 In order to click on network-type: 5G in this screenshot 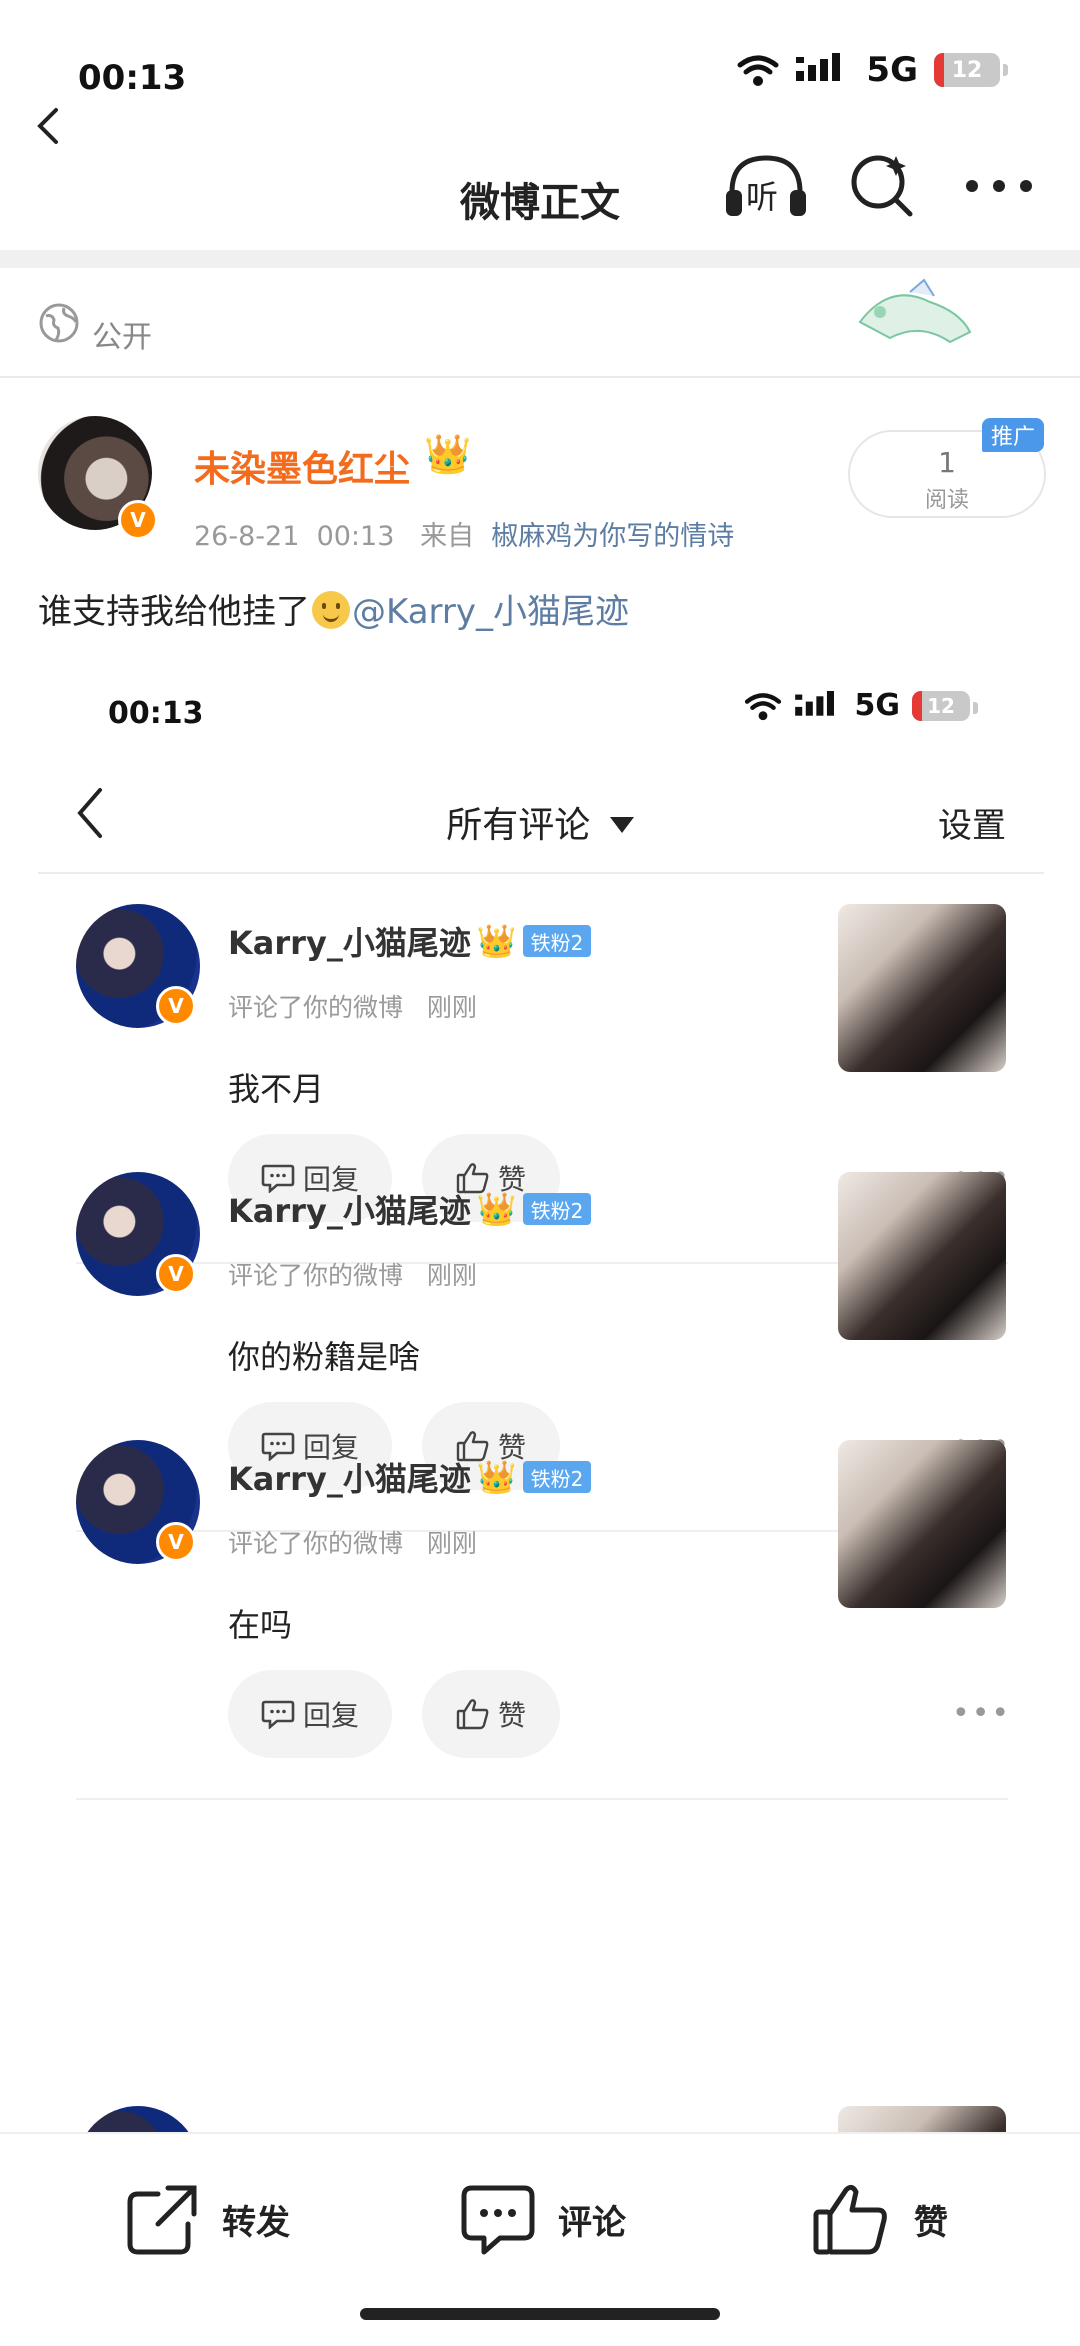, I will do `click(892, 70)`.